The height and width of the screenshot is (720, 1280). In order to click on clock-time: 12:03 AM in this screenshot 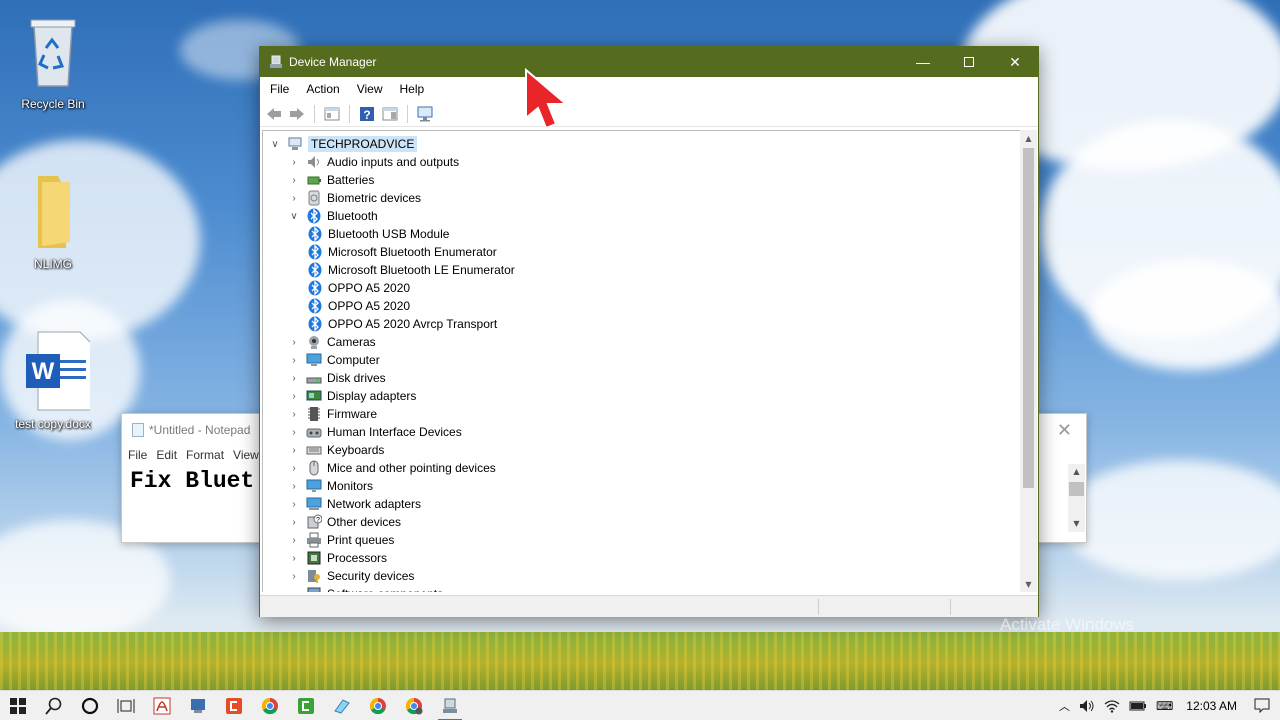, I will do `click(1211, 706)`.